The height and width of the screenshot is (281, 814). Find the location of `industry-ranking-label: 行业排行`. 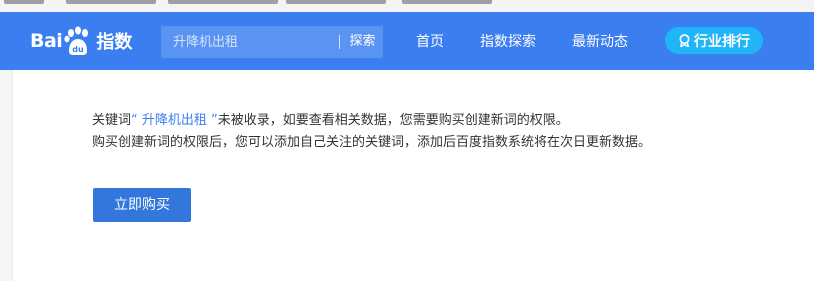

industry-ranking-label: 行业排行 is located at coordinates (722, 41).